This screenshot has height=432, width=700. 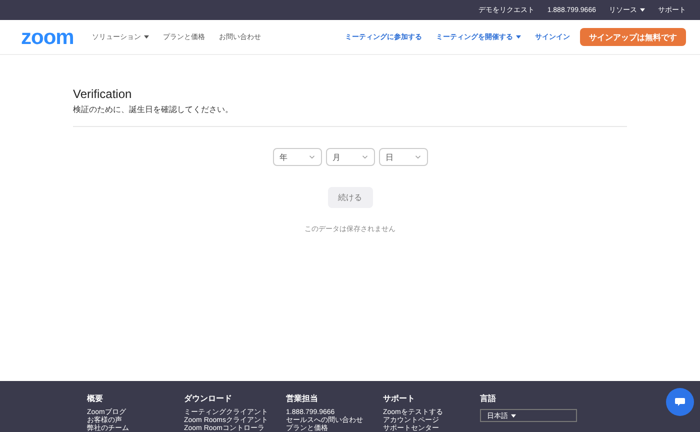 What do you see at coordinates (488, 398) in the screenshot?
I see `footer-heading: 言語` at bounding box center [488, 398].